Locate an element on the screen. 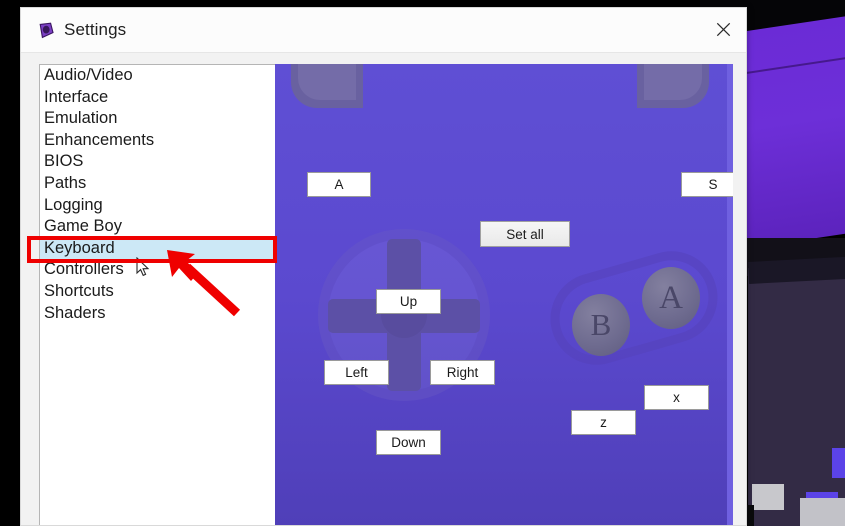 The image size is (845, 526). binding-field-shoulder-left: A is located at coordinates (339, 184).